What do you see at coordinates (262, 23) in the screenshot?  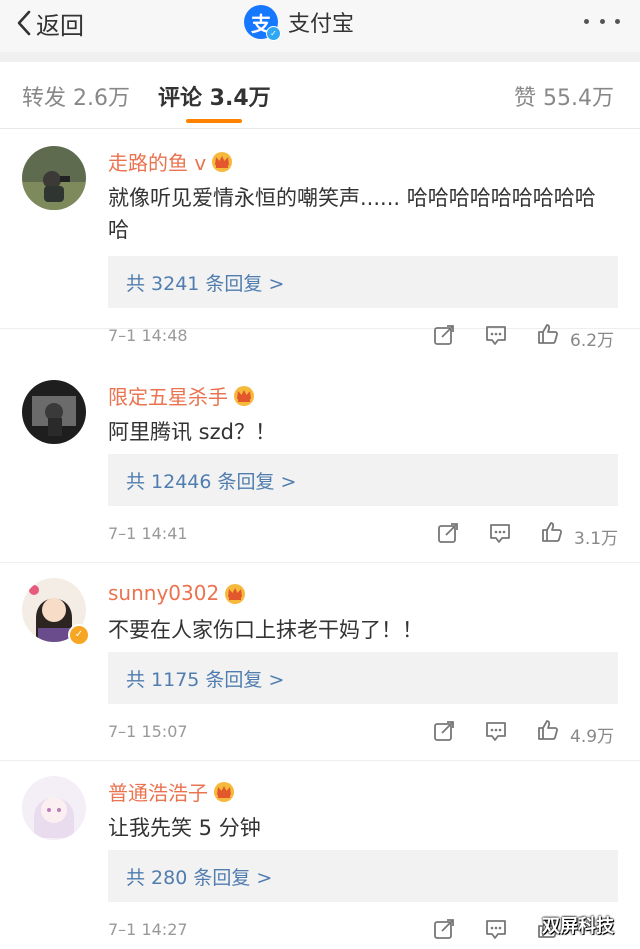 I see `alipay-logo-icon: 支 ✓` at bounding box center [262, 23].